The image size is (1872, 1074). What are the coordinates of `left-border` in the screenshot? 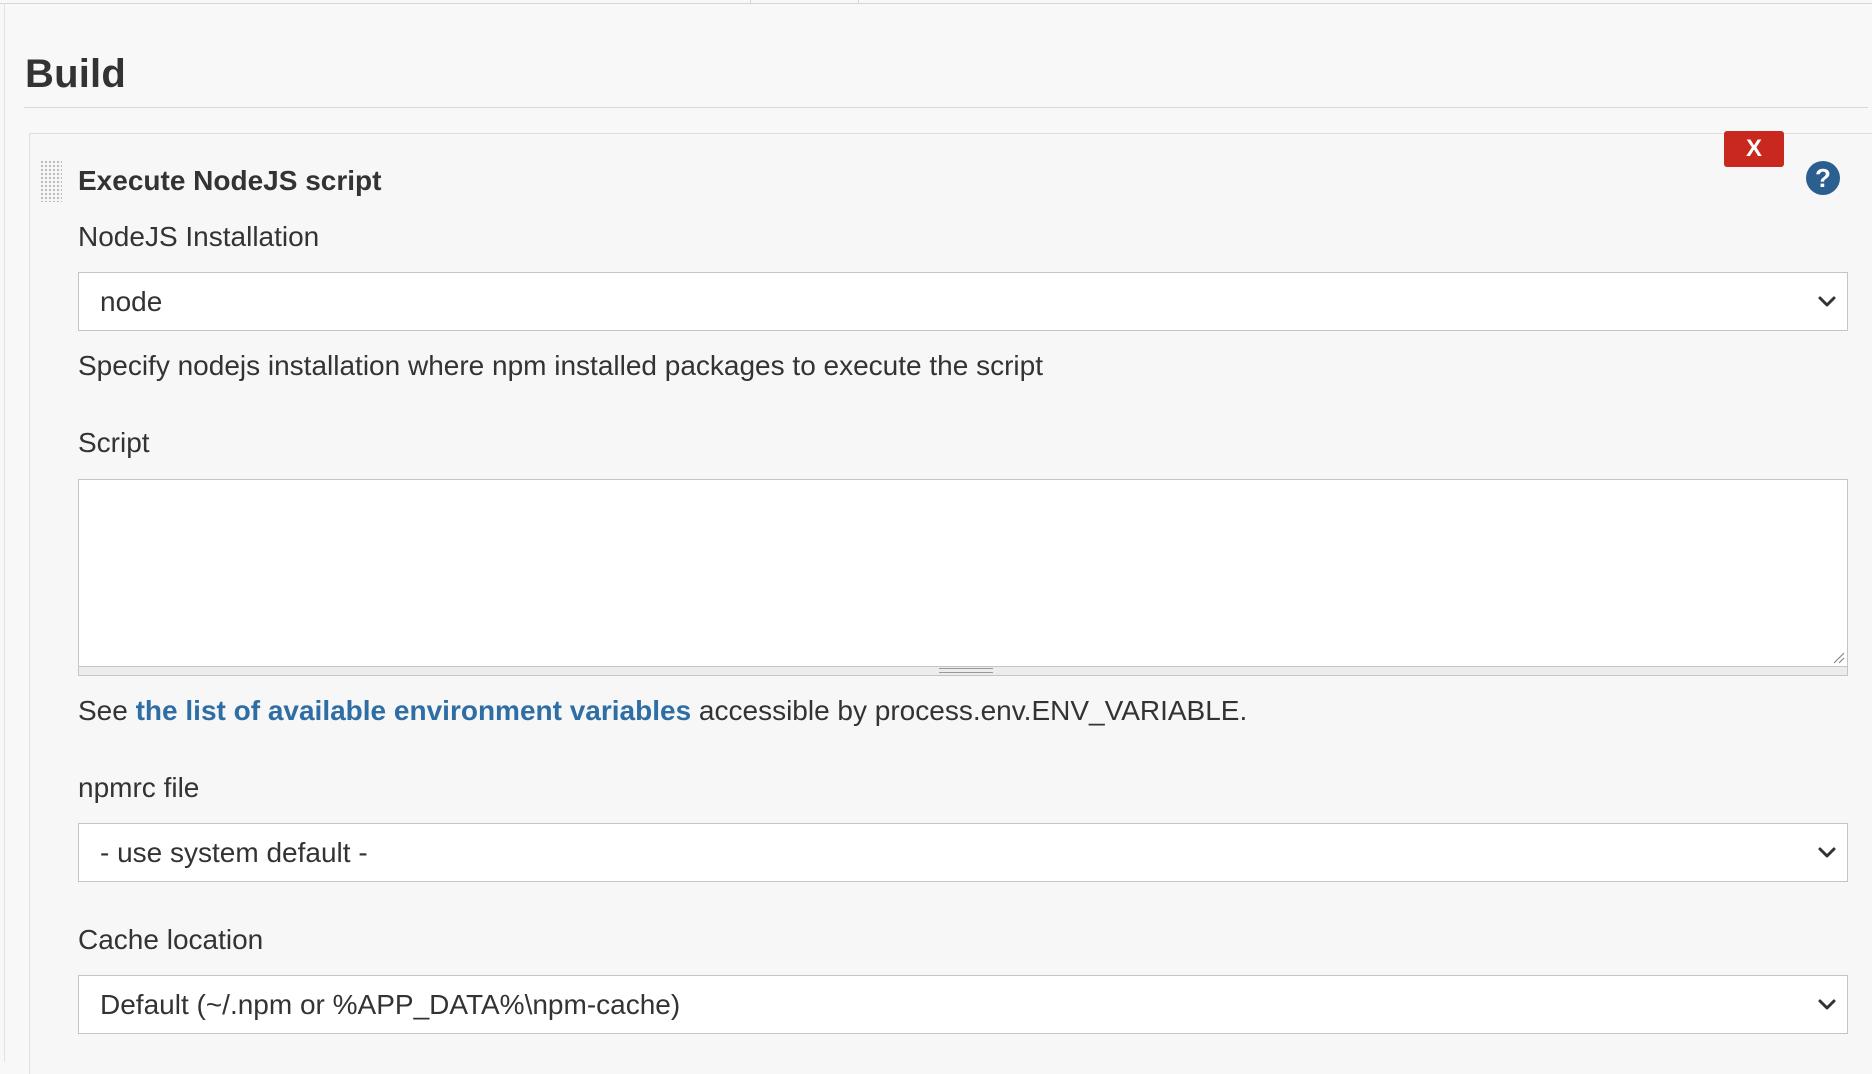 It's located at (4, 532).